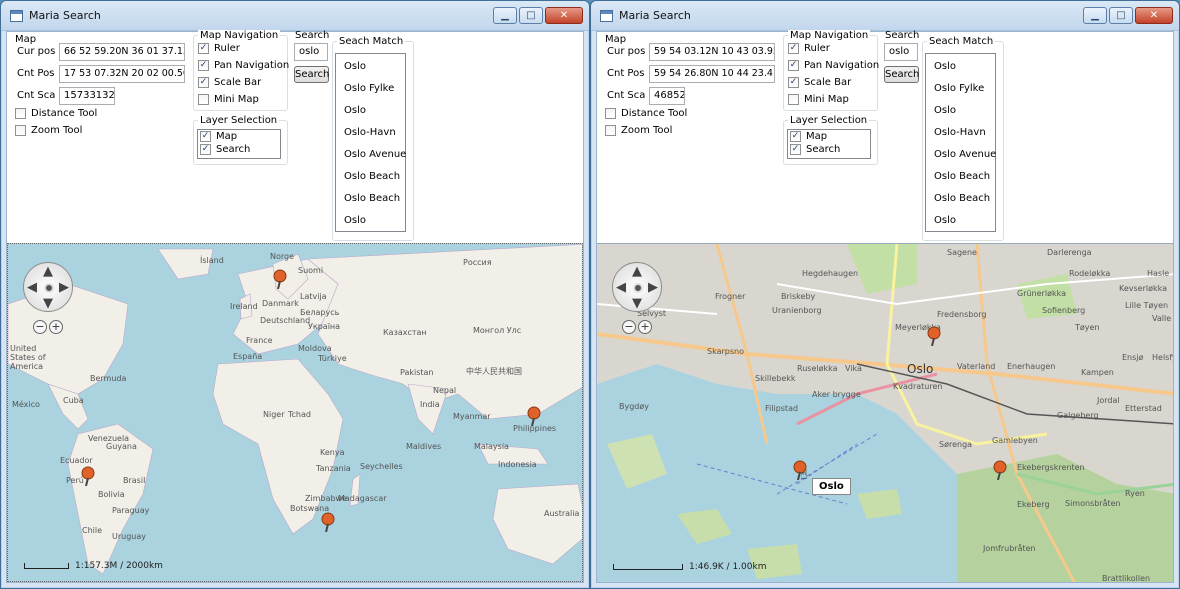 This screenshot has height=589, width=1180. I want to click on cur-pos-field: 66 52 59.20N 36 01 37.13E, so click(122, 52).